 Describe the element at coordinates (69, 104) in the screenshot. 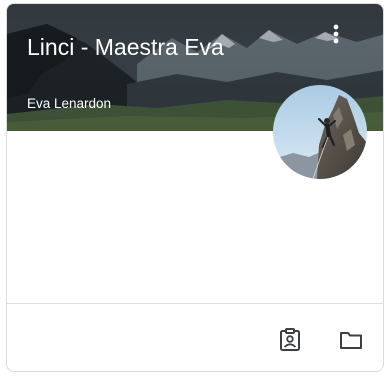

I see `teacher-name: Eva Lenardon` at that location.